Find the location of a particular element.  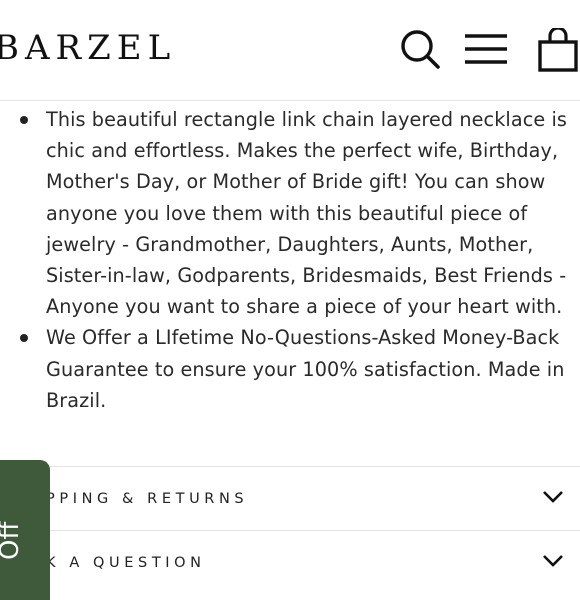

accordion-label: PPING & RETURNS is located at coordinates (147, 499).